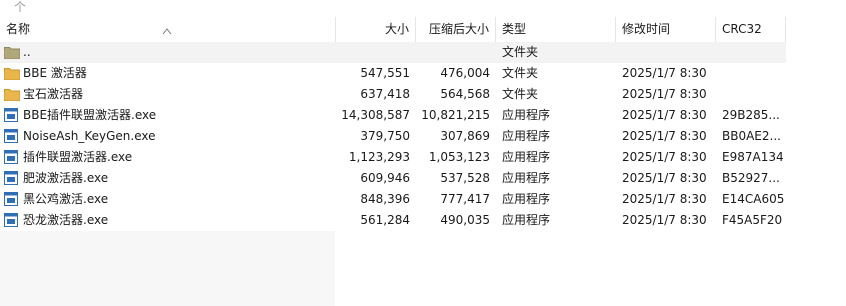  I want to click on size-cell: 609,946, so click(385, 178).